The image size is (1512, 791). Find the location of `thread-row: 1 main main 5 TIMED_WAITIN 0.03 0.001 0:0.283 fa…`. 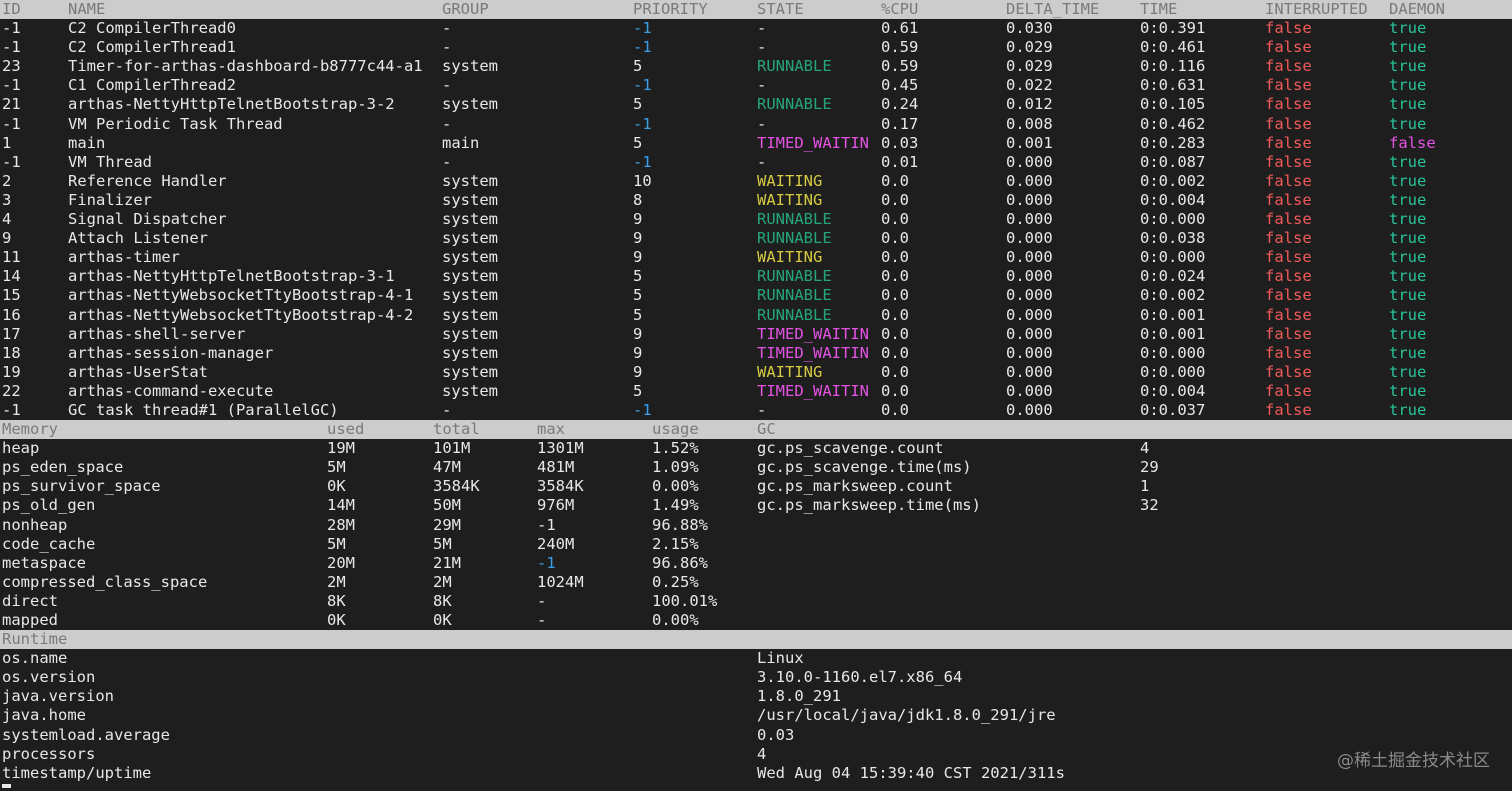

thread-row: 1 main main 5 TIMED_WAITIN 0.03 0.001 0:0.283 fa… is located at coordinates (756, 143).